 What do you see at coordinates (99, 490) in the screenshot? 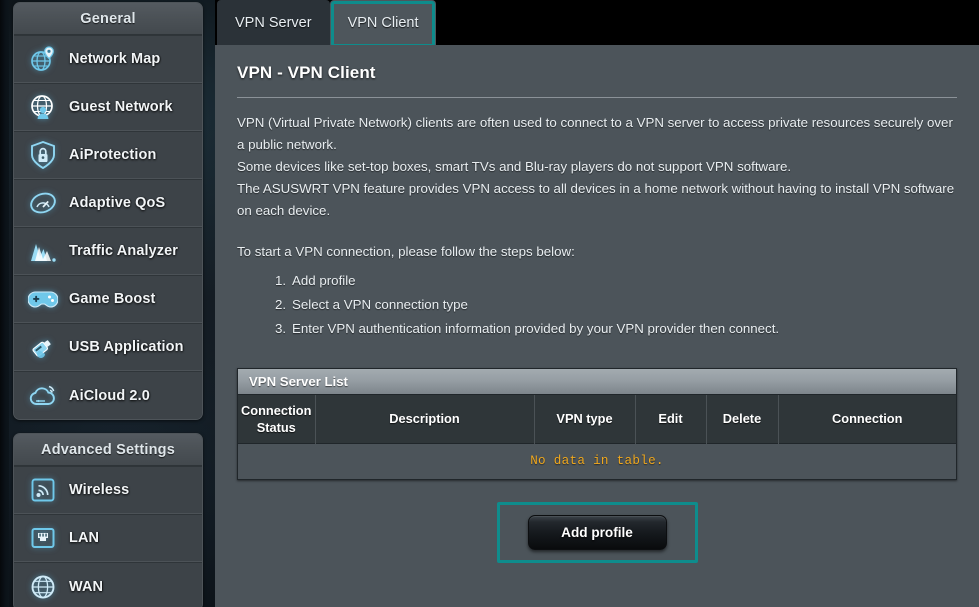
I see `sidebar-item-label: Wireless` at bounding box center [99, 490].